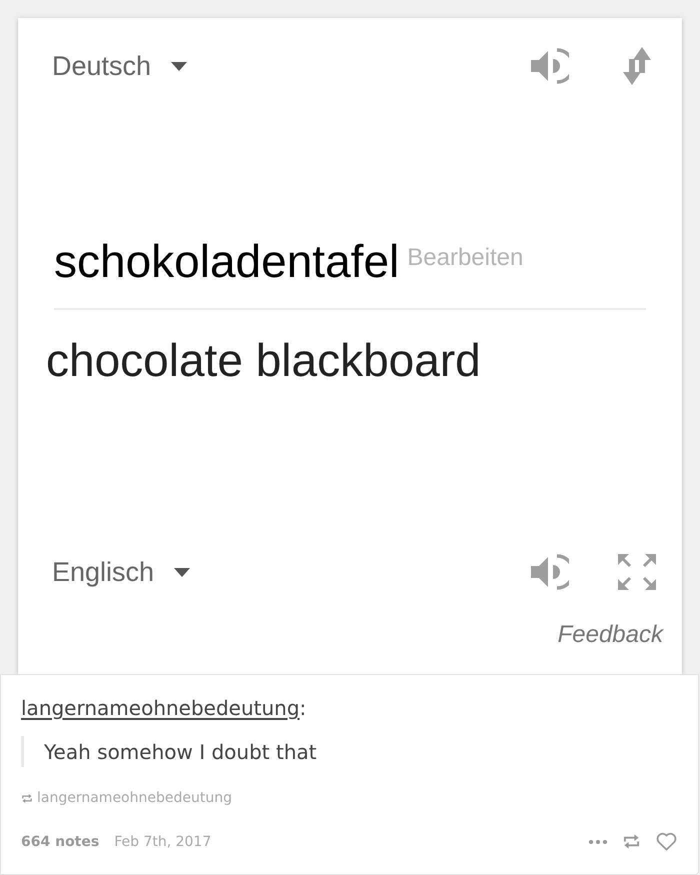 The height and width of the screenshot is (875, 700). Describe the element at coordinates (120, 66) in the screenshot. I see `source-language-dropdown: Deutsch` at that location.